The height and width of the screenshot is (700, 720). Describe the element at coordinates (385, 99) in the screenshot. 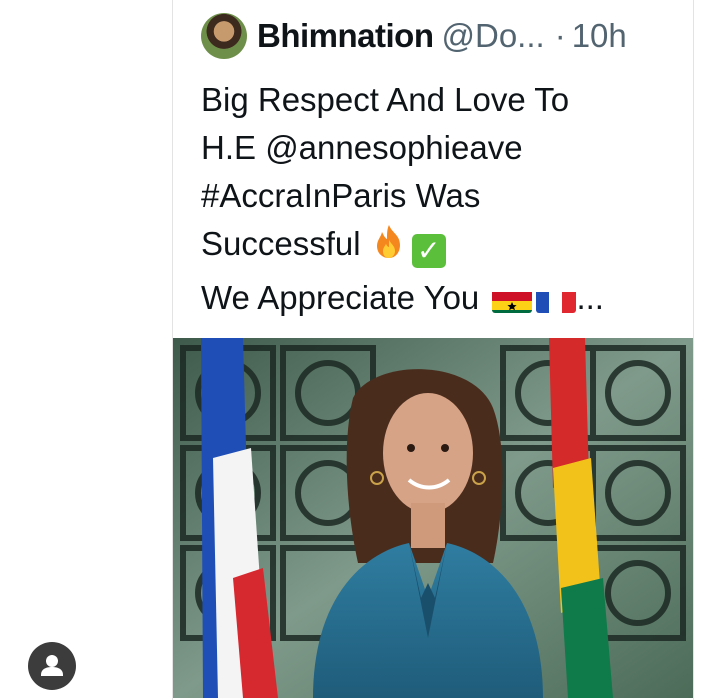

I see `tweet-line-1: Big Respect And Love To` at that location.